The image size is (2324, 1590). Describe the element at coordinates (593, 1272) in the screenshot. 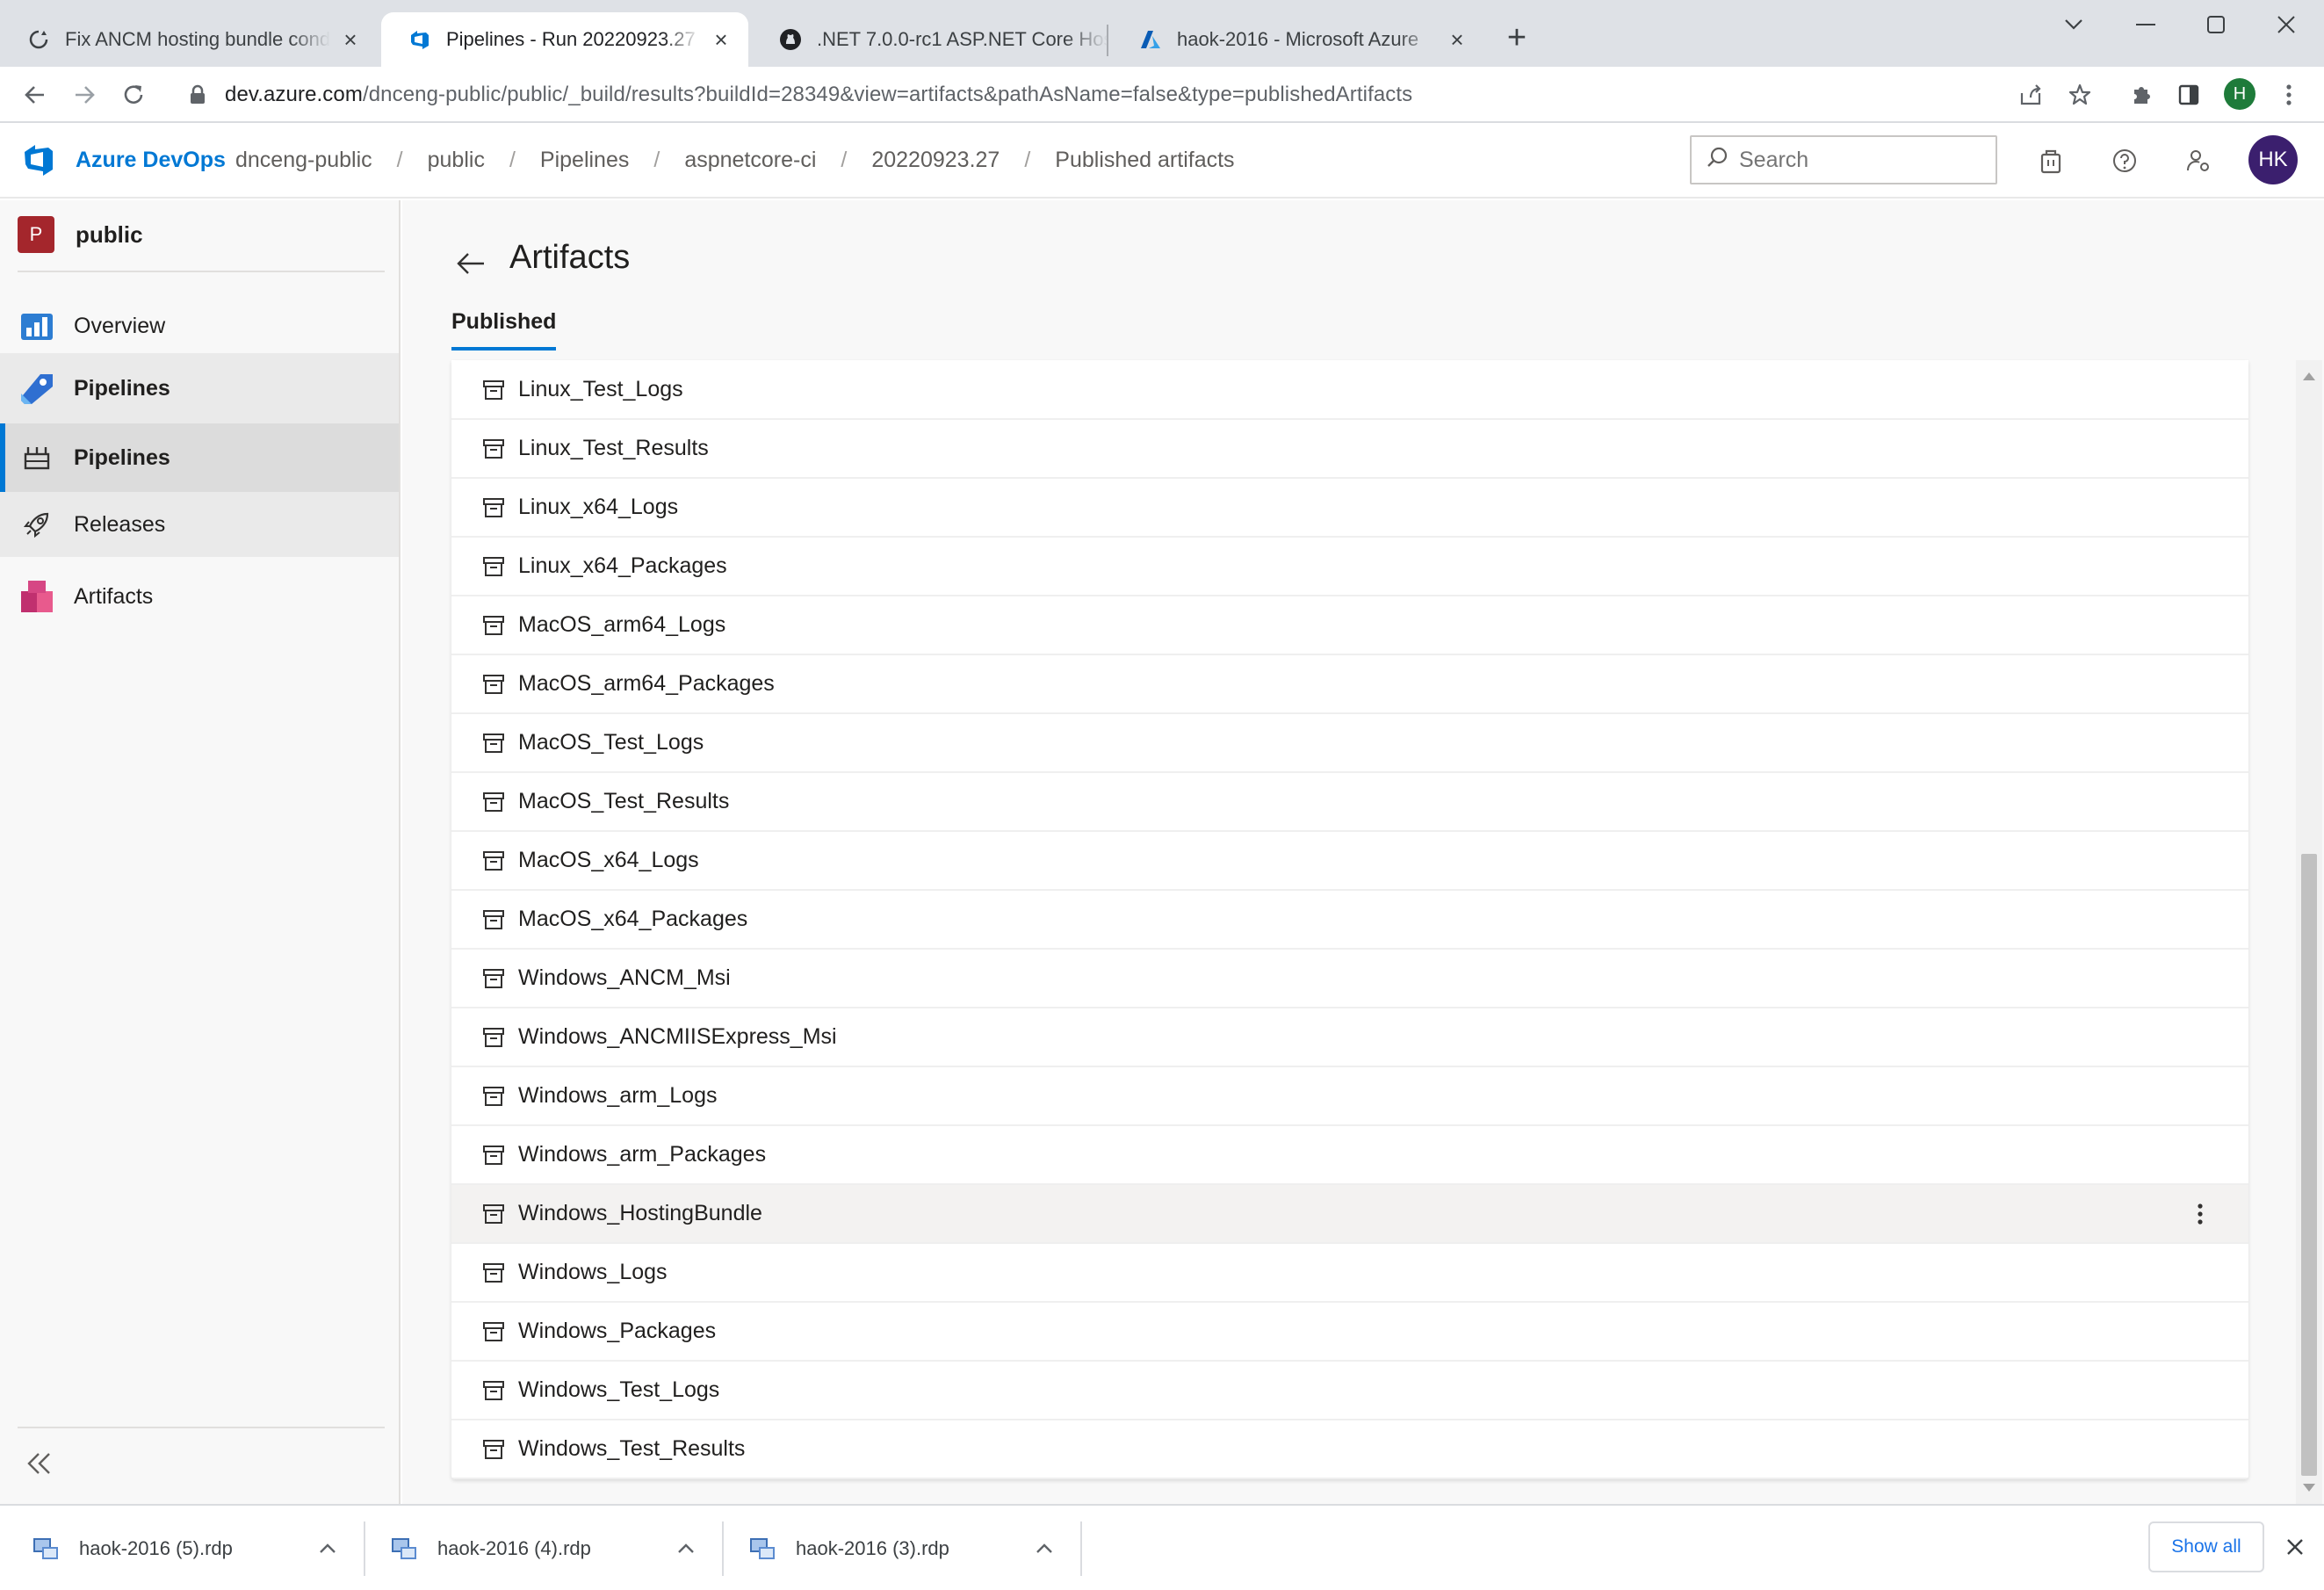

I see `artifact-name: Windows_Logs` at that location.